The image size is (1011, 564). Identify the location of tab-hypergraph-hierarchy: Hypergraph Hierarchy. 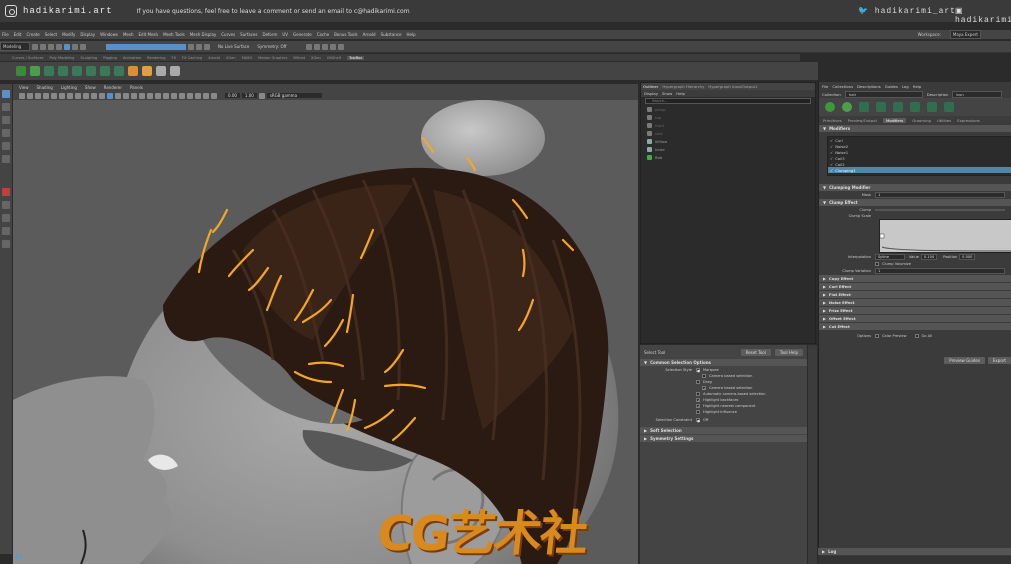
(683, 86).